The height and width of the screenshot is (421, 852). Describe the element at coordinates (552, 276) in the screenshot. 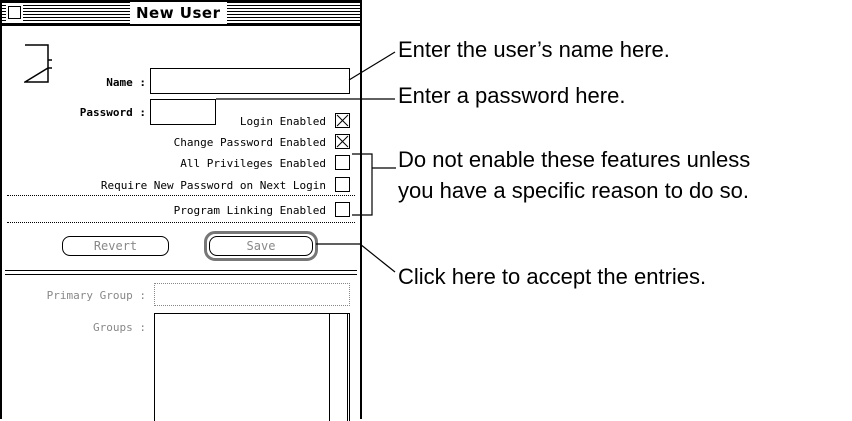

I see `callout-save: Click here to accept the entries.` at that location.